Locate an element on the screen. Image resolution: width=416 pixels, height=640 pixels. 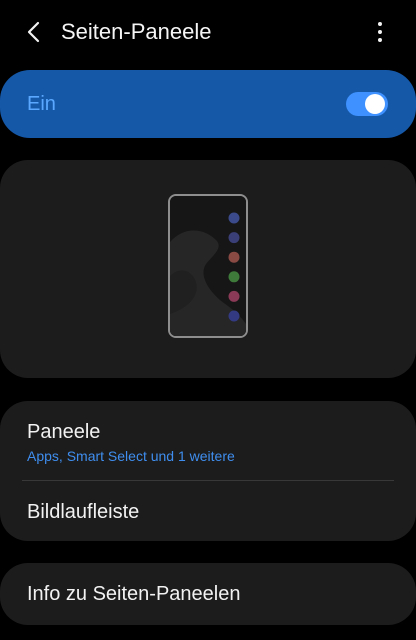
bildlaufleiste-title: Bildlaufleiste is located at coordinates (83, 512).